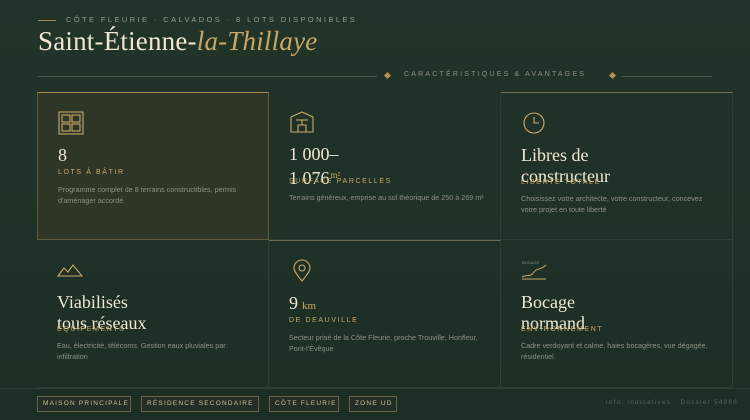  What do you see at coordinates (70, 270) in the screenshot?
I see `utilities-icon` at bounding box center [70, 270].